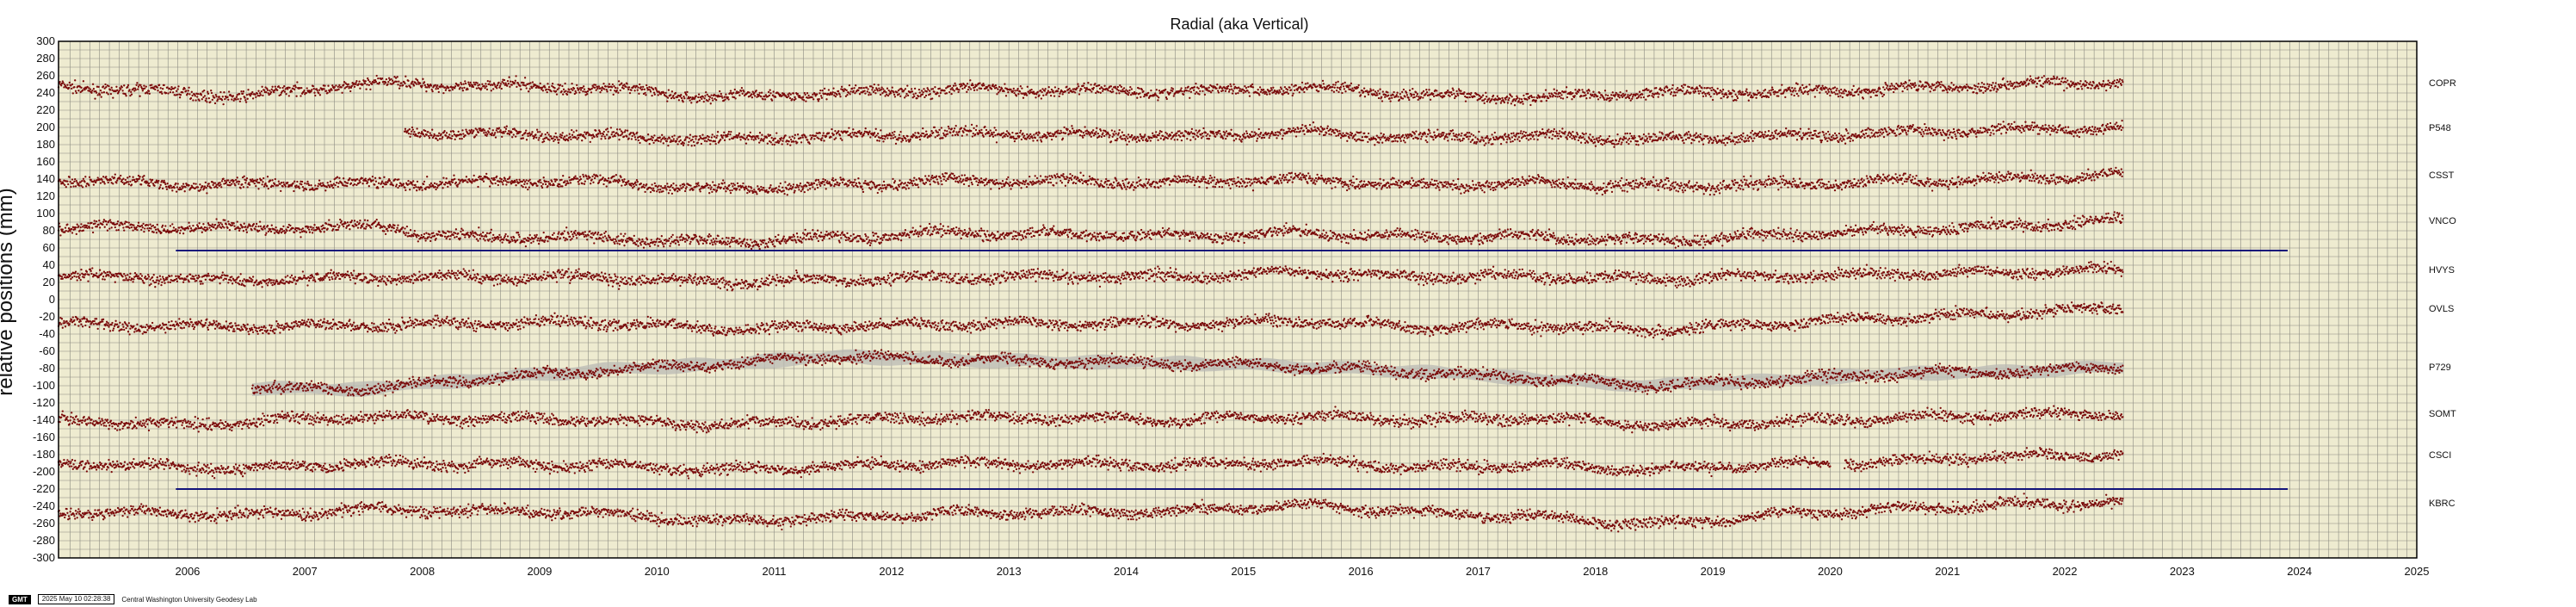 This screenshot has height=607, width=2576. What do you see at coordinates (52, 299) in the screenshot?
I see `y-tick-label: 0` at bounding box center [52, 299].